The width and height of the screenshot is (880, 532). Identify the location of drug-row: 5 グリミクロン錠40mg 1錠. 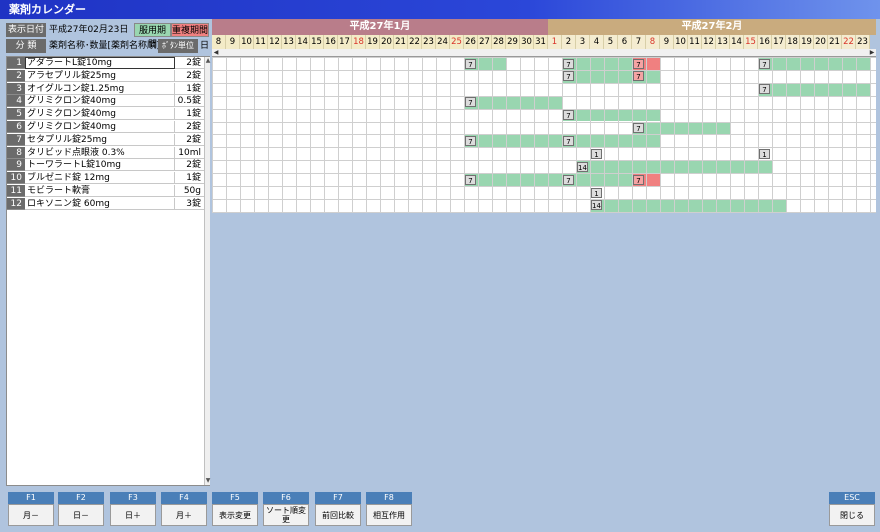
(105, 114).